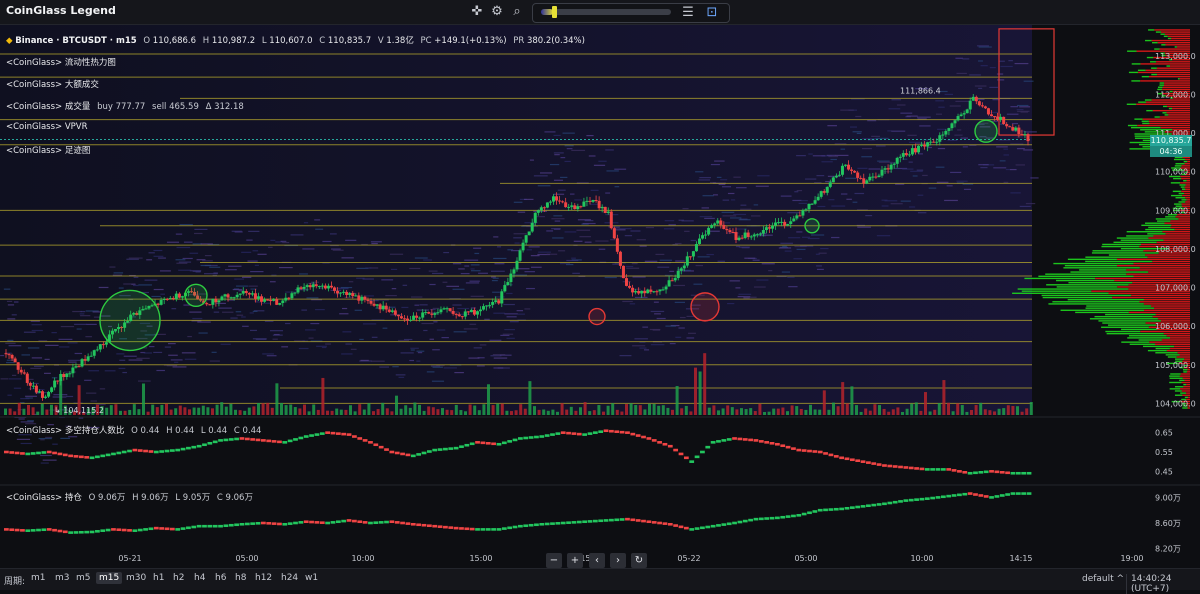 The width and height of the screenshot is (1200, 594). Describe the element at coordinates (9, 41) in the screenshot. I see `binance-icon: ◆` at that location.